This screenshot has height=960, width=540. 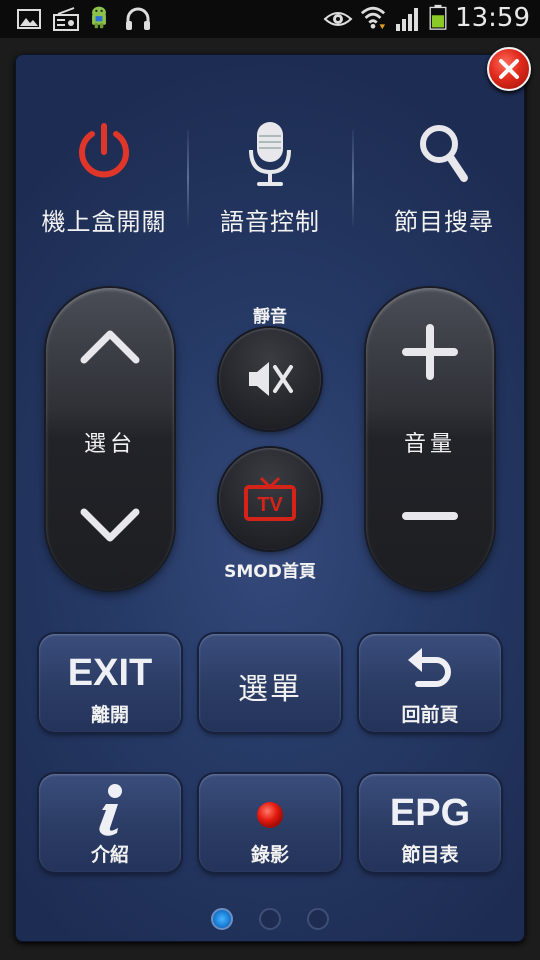 What do you see at coordinates (373, 18) in the screenshot?
I see `wifi-icon` at bounding box center [373, 18].